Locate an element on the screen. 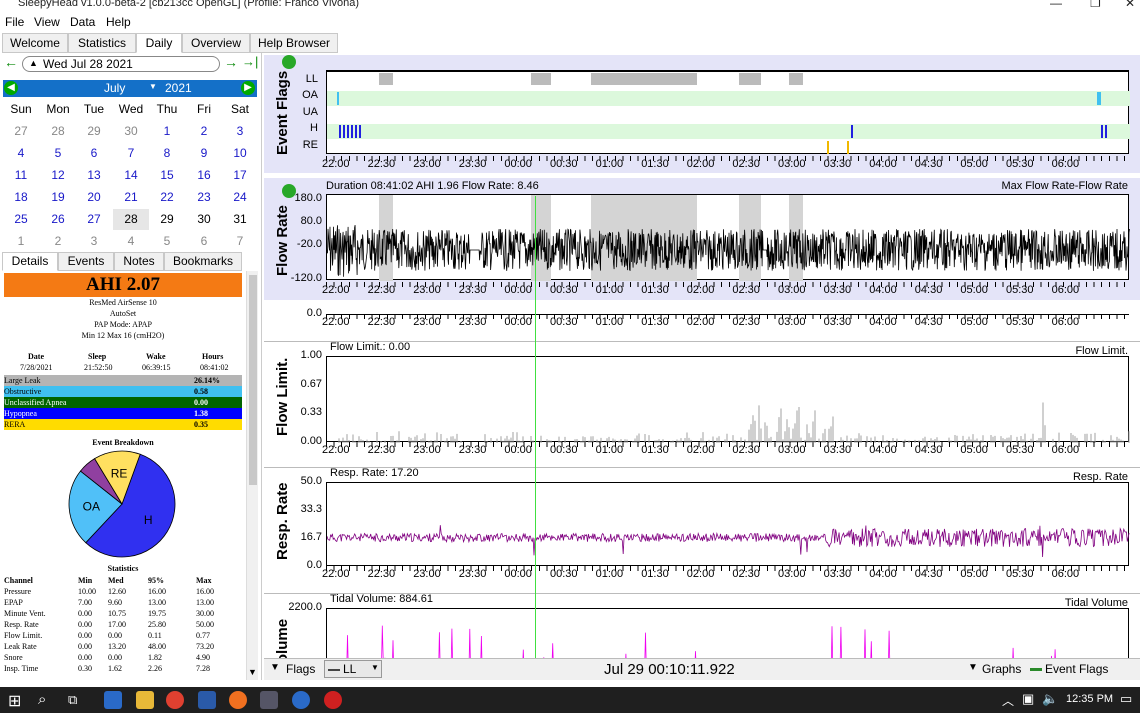  network-icon: ▣ is located at coordinates (1028, 699).